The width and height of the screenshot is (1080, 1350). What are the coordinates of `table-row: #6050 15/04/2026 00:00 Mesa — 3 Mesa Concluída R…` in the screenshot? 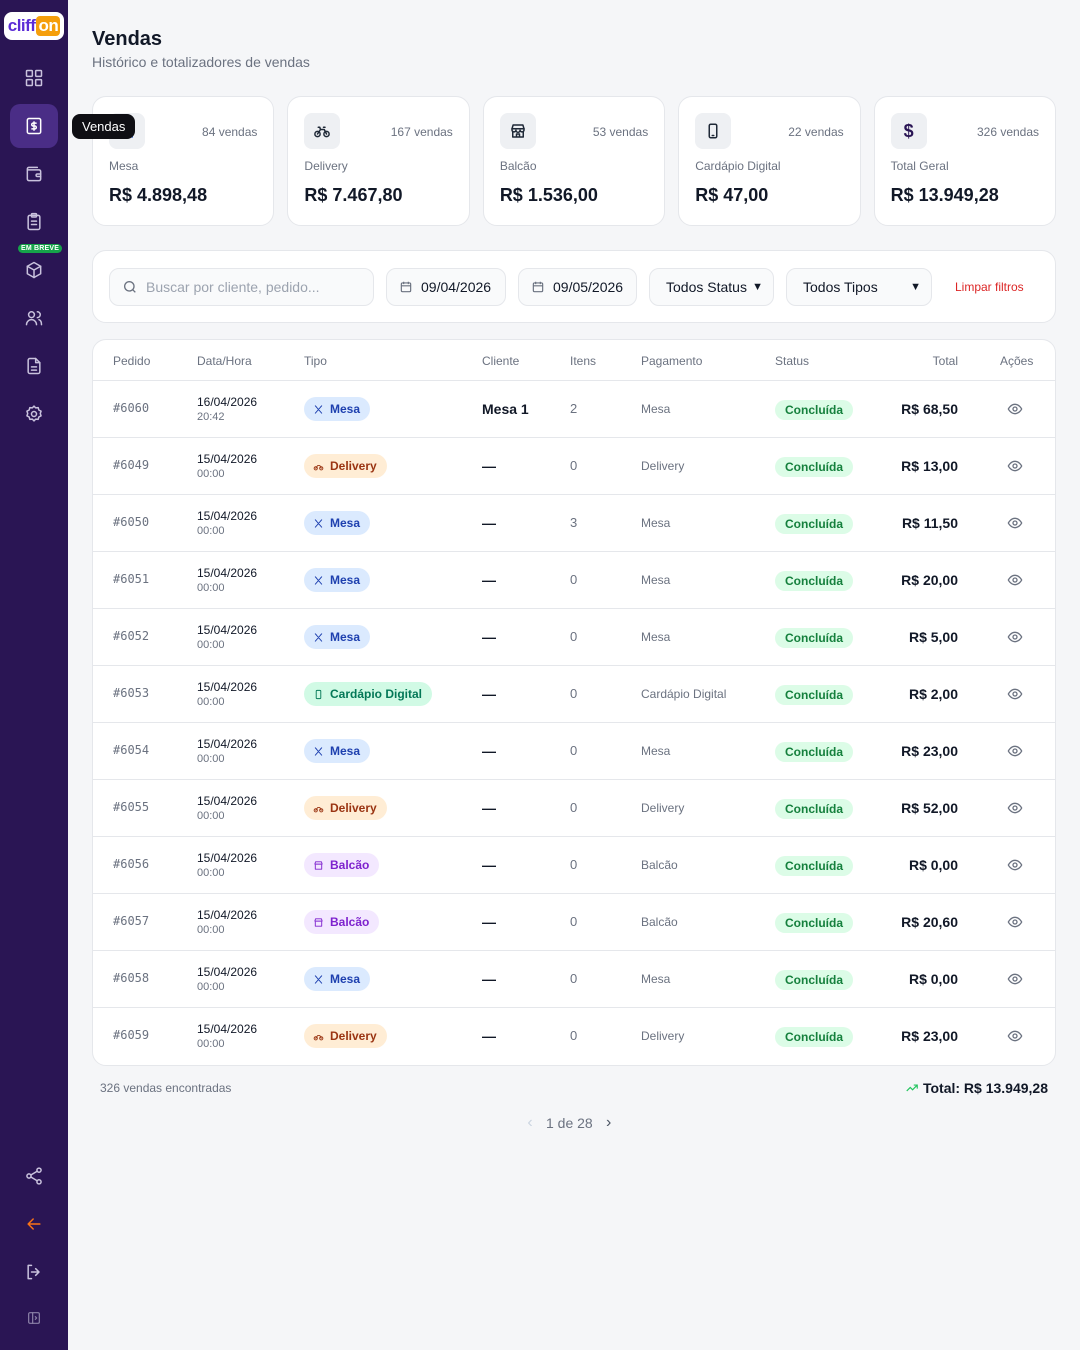 It's located at (574, 523).